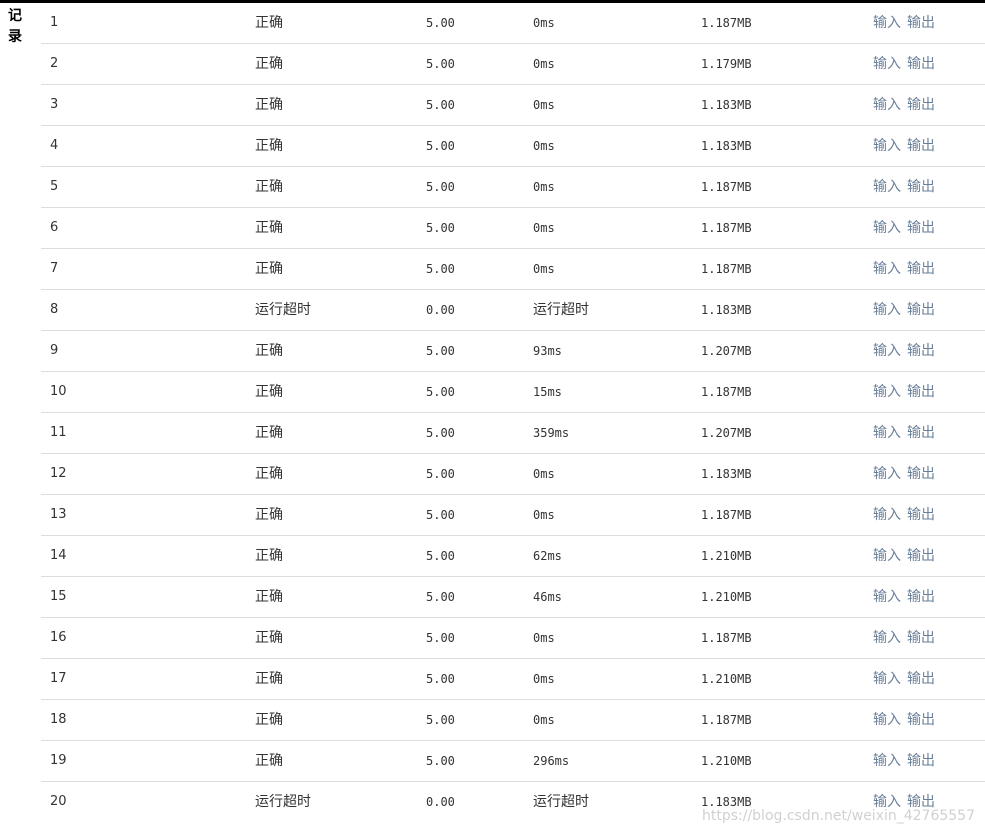 The height and width of the screenshot is (832, 985). Describe the element at coordinates (54, 104) in the screenshot. I see `case-id: 3` at that location.